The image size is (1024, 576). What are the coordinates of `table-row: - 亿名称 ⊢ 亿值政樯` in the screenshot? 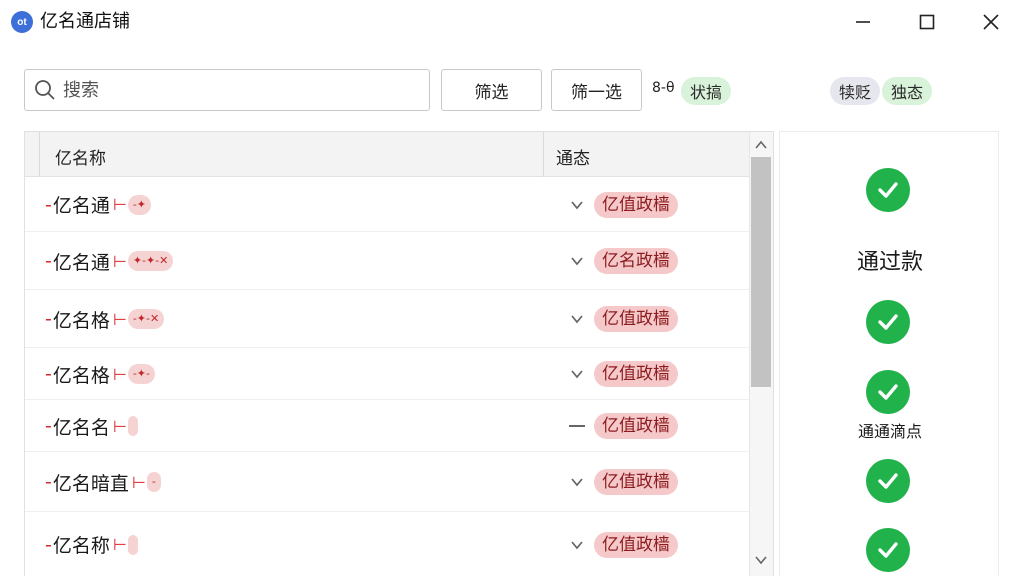 It's located at (387, 544).